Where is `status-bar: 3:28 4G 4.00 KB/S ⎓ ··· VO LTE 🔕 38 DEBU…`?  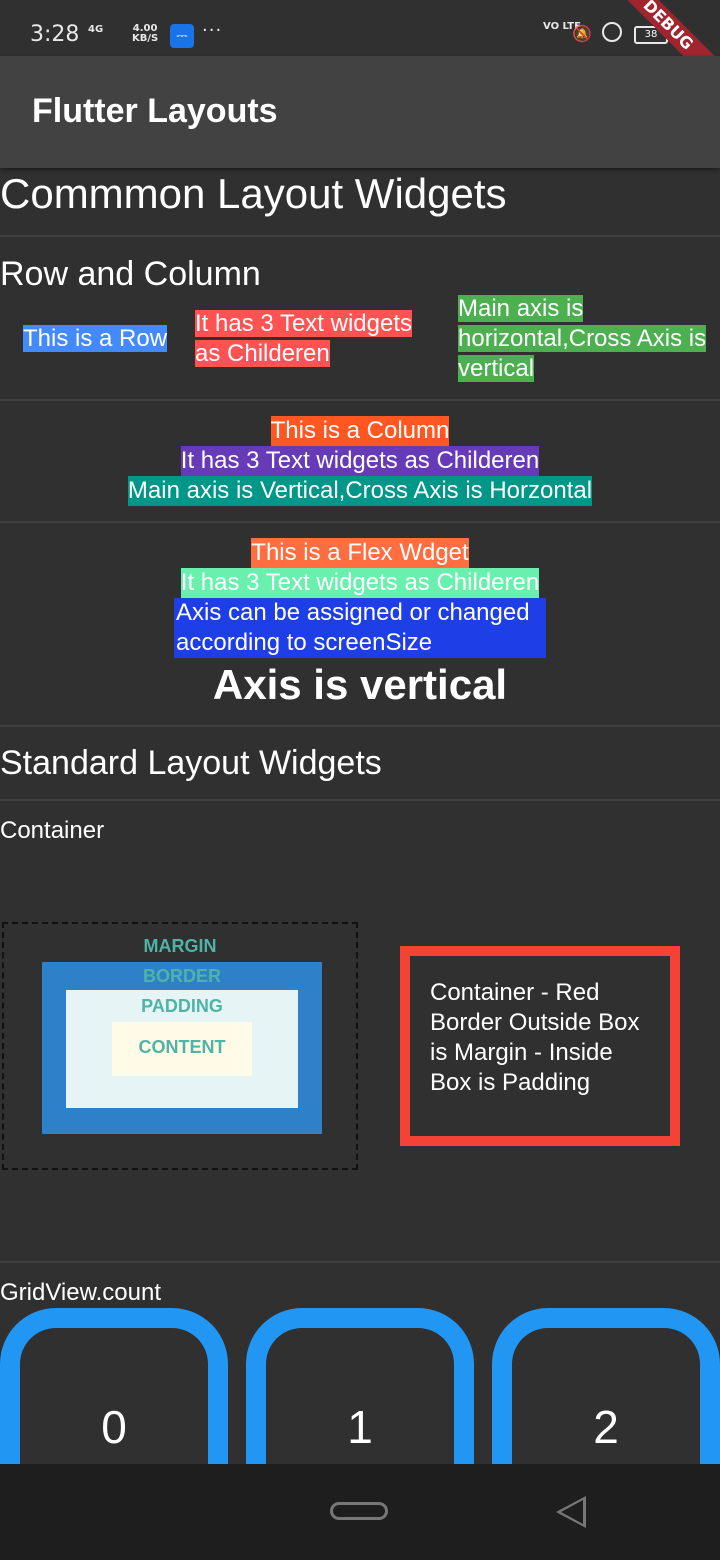
status-bar: 3:28 4G 4.00 KB/S ⎓ ··· VO LTE 🔕 38 DEBU… is located at coordinates (360, 52).